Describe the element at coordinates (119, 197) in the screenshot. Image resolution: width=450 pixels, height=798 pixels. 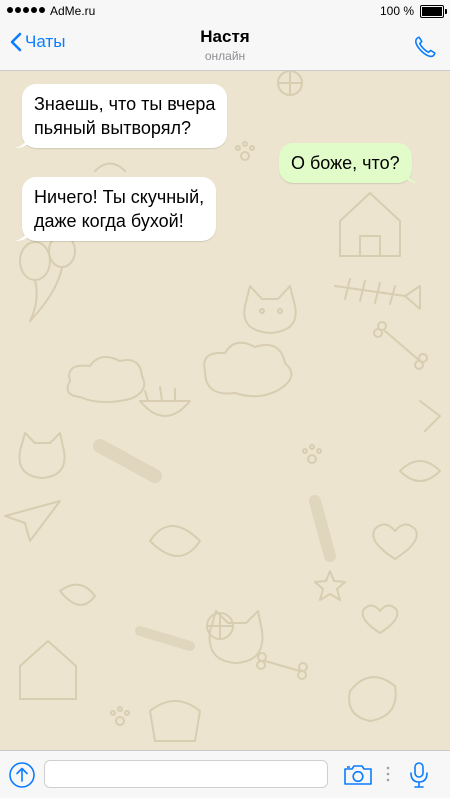
I see `message-line: Ничего! Ты скучный,` at that location.